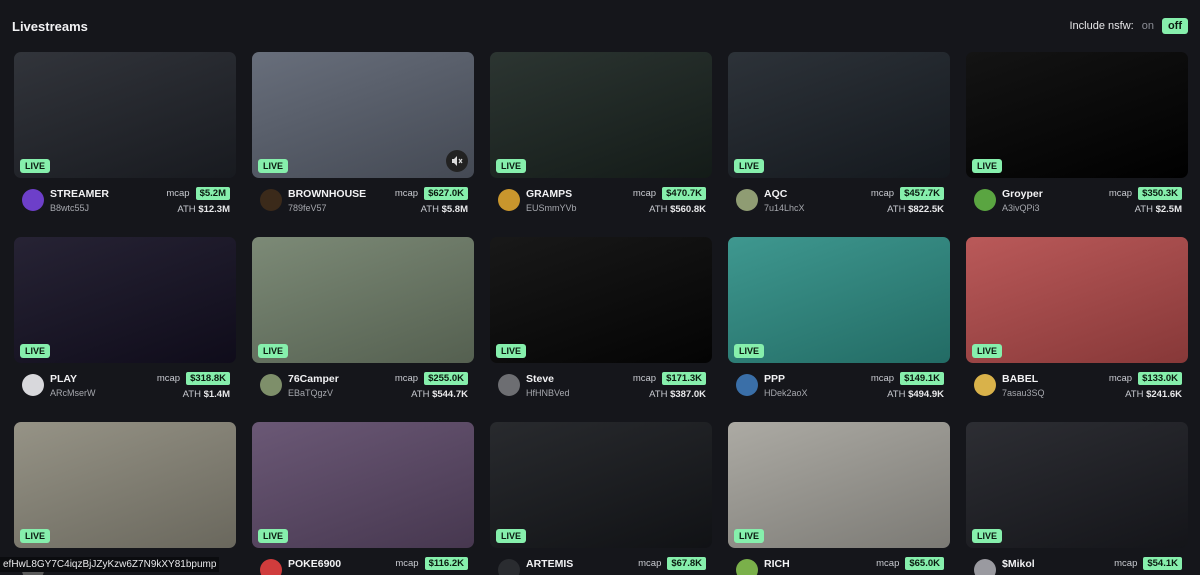 This screenshot has height=575, width=1200. Describe the element at coordinates (551, 208) in the screenshot. I see `token-address: EUSmmYVb` at that location.